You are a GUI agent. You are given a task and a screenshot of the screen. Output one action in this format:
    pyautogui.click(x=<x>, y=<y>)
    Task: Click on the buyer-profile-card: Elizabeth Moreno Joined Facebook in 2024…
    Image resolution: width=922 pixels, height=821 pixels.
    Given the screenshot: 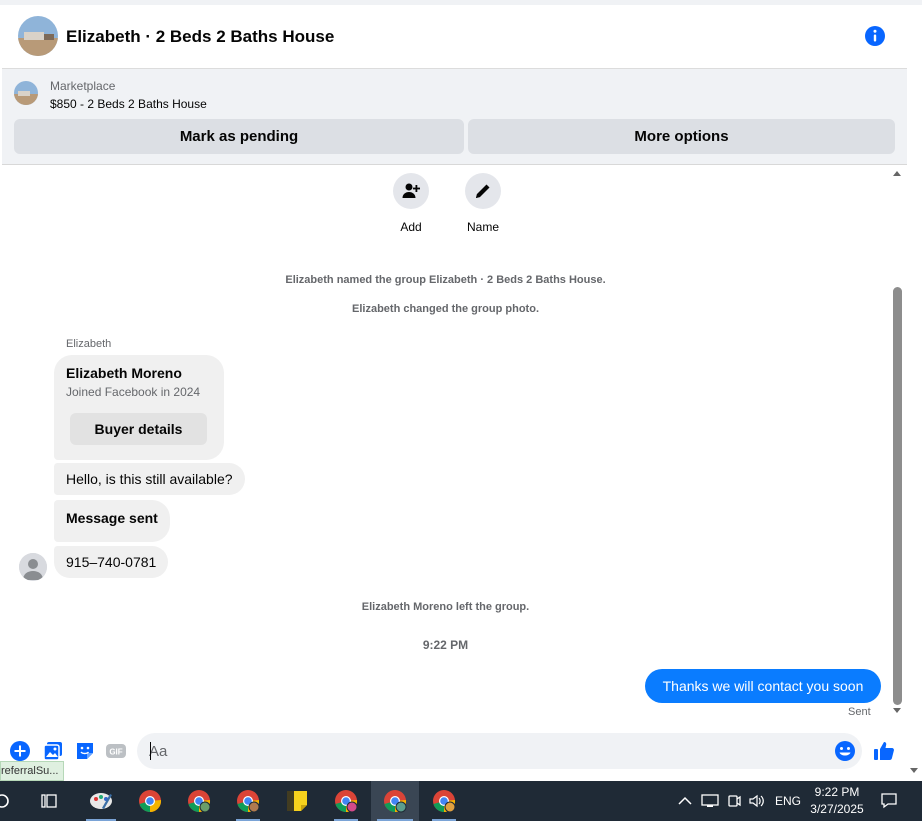 What is the action you would take?
    pyautogui.click(x=139, y=407)
    